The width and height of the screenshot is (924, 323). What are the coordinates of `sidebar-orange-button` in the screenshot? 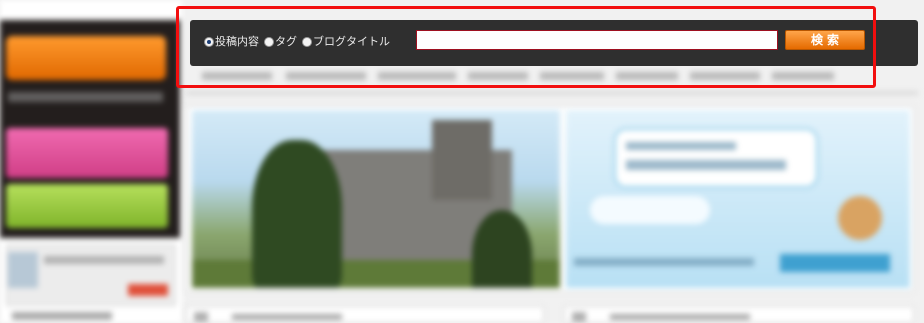 It's located at (86, 58).